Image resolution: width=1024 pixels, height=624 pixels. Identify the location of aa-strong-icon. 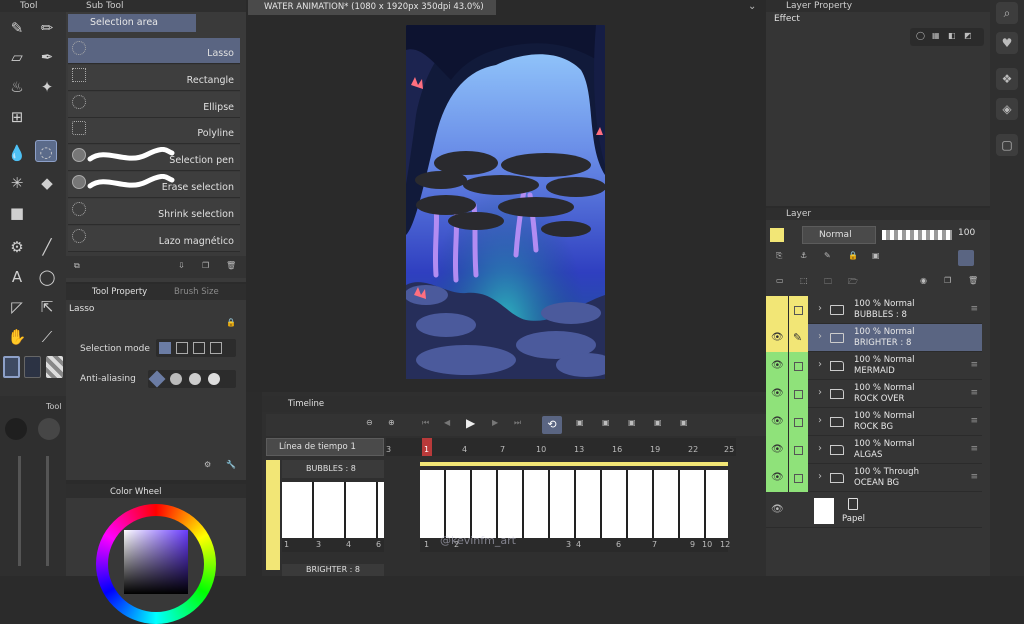
(214, 379).